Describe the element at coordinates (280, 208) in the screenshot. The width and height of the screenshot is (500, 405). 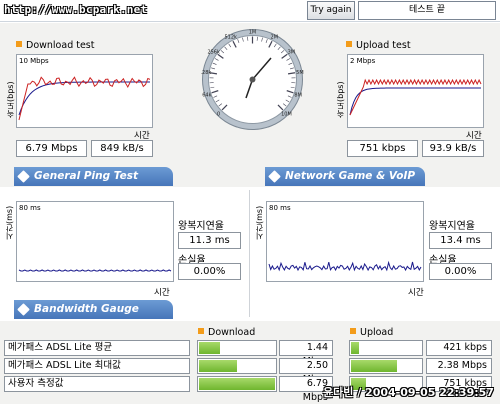
I see `game-ping-scale: 80 ms` at that location.